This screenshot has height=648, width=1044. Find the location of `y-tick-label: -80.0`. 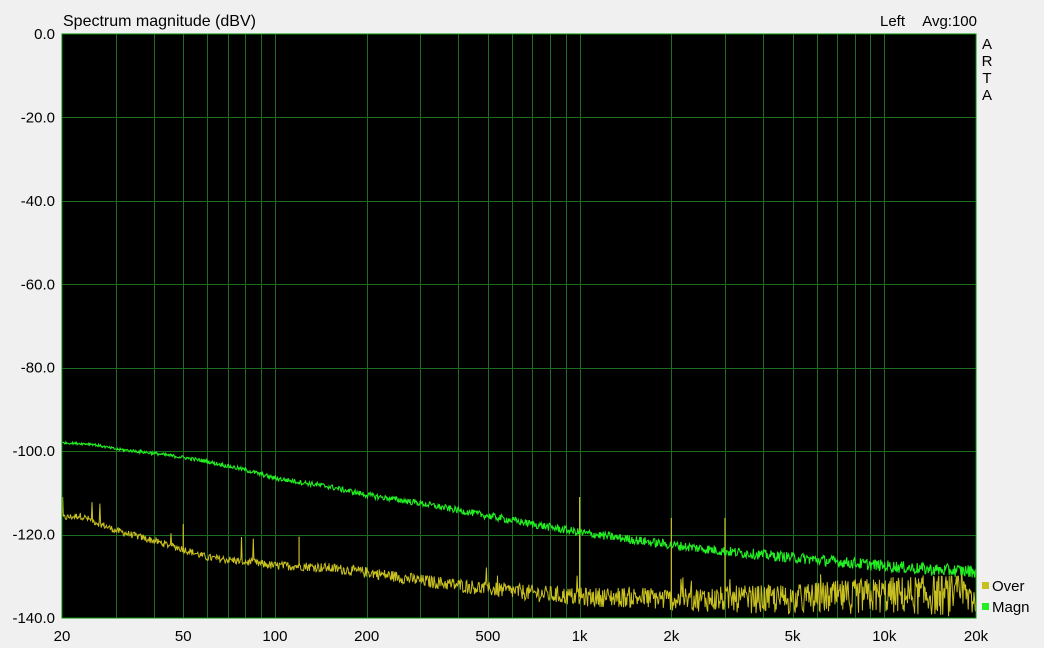

y-tick-label: -80.0 is located at coordinates (38, 368).